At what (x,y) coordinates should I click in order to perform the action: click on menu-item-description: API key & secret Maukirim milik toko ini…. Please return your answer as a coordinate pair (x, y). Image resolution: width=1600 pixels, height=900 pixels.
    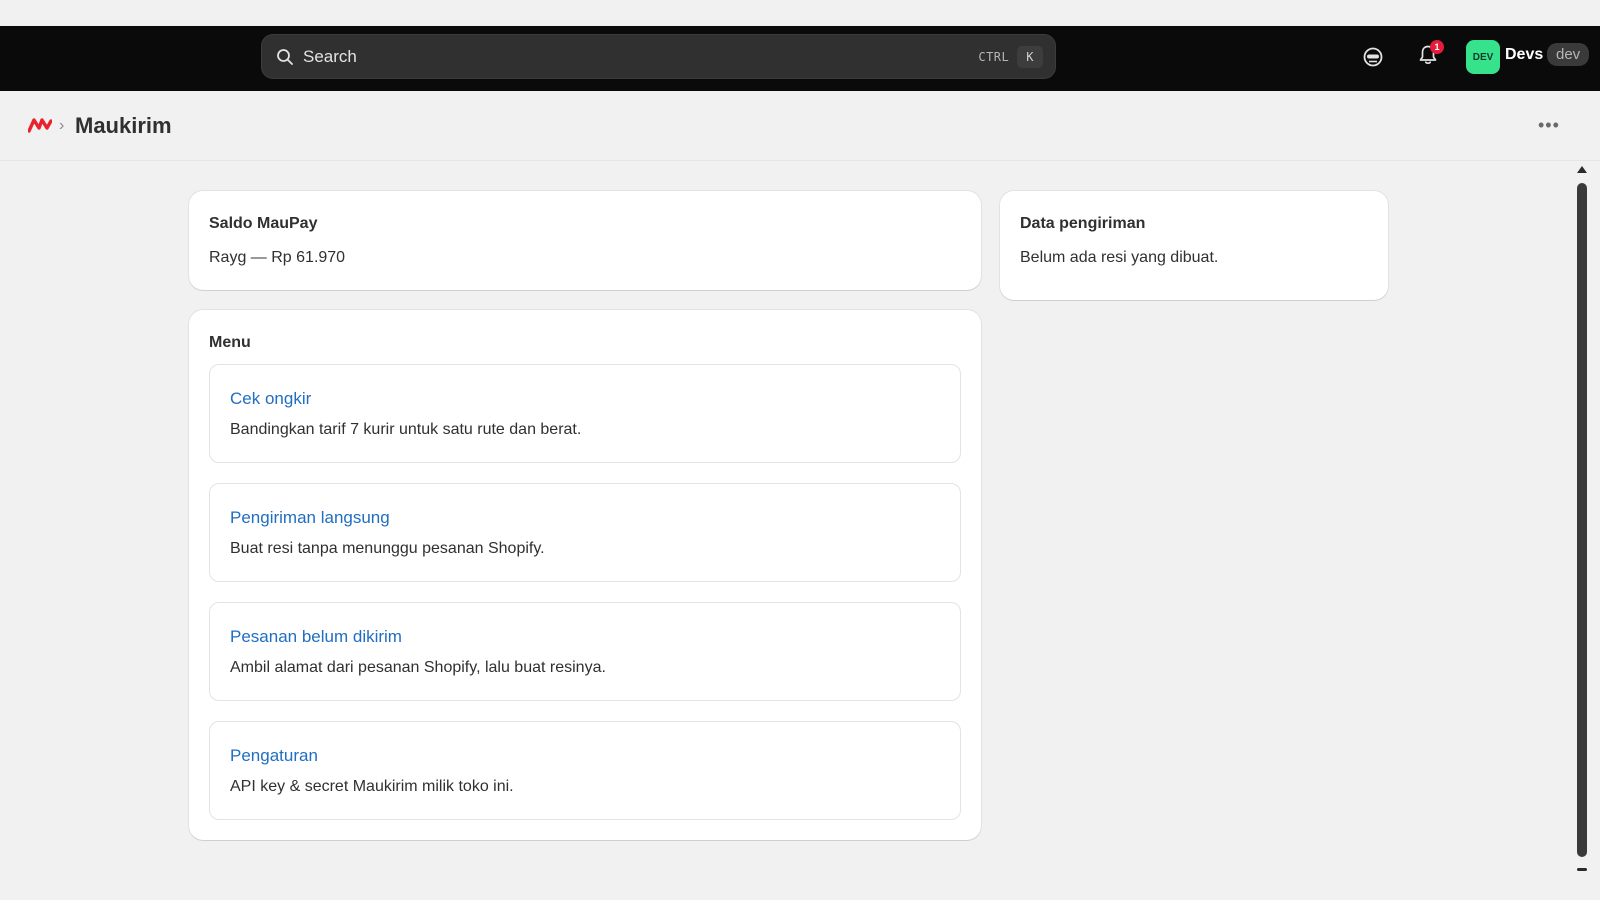
    Looking at the image, I should click on (372, 786).